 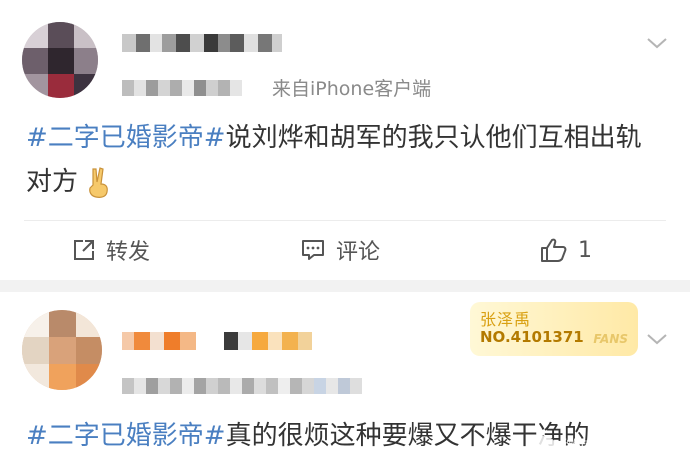 I want to click on victory-hand-icon, so click(x=98, y=182).